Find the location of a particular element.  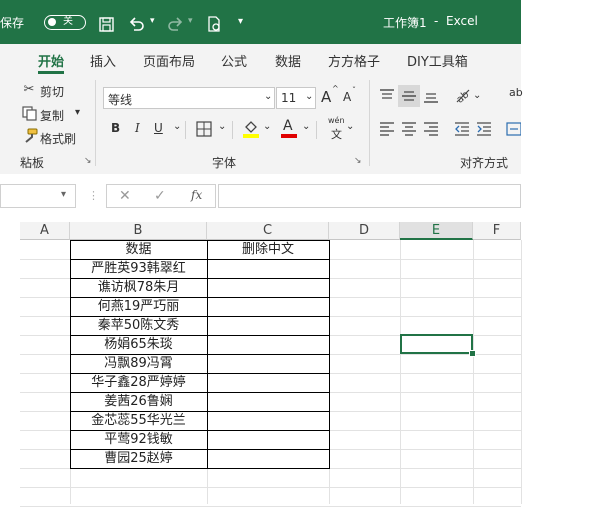

orientation-dropdown-icon: ⌄ is located at coordinates (477, 95).